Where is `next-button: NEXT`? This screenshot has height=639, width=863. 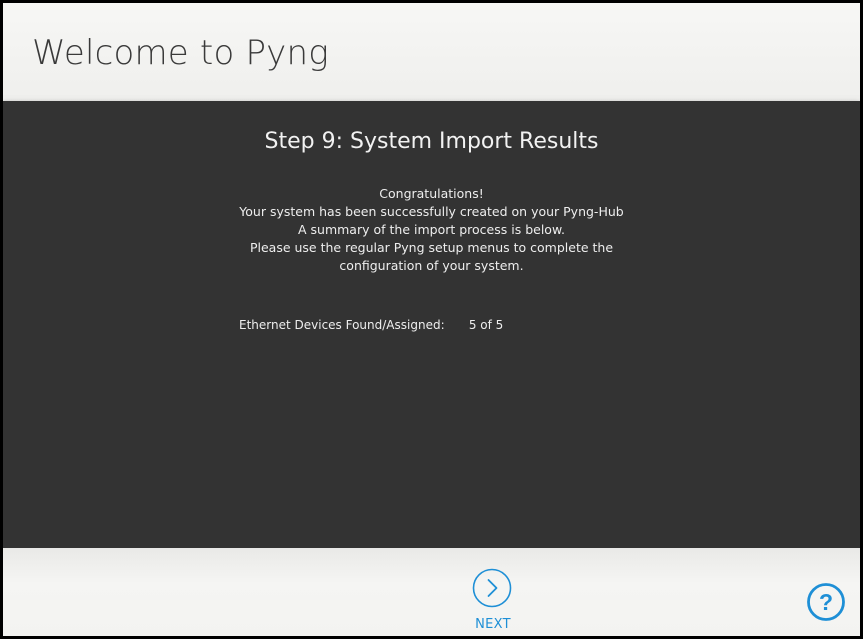 next-button: NEXT is located at coordinates (494, 602).